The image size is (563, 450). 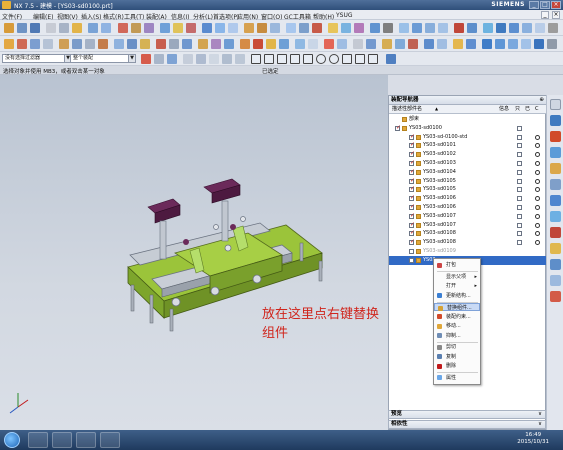 What do you see at coordinates (457, 378) in the screenshot?
I see `context-menu-item: 属性` at bounding box center [457, 378].